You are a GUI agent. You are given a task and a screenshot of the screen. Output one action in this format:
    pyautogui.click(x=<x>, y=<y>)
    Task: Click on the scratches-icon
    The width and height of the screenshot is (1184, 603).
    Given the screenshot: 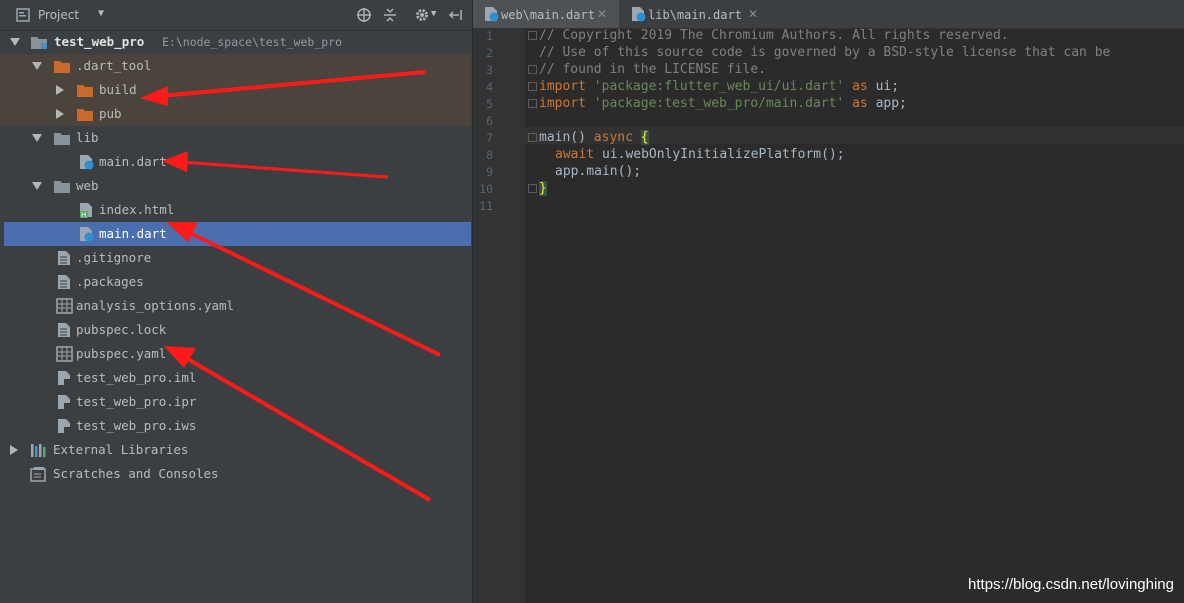 What is the action you would take?
    pyautogui.click(x=38, y=474)
    